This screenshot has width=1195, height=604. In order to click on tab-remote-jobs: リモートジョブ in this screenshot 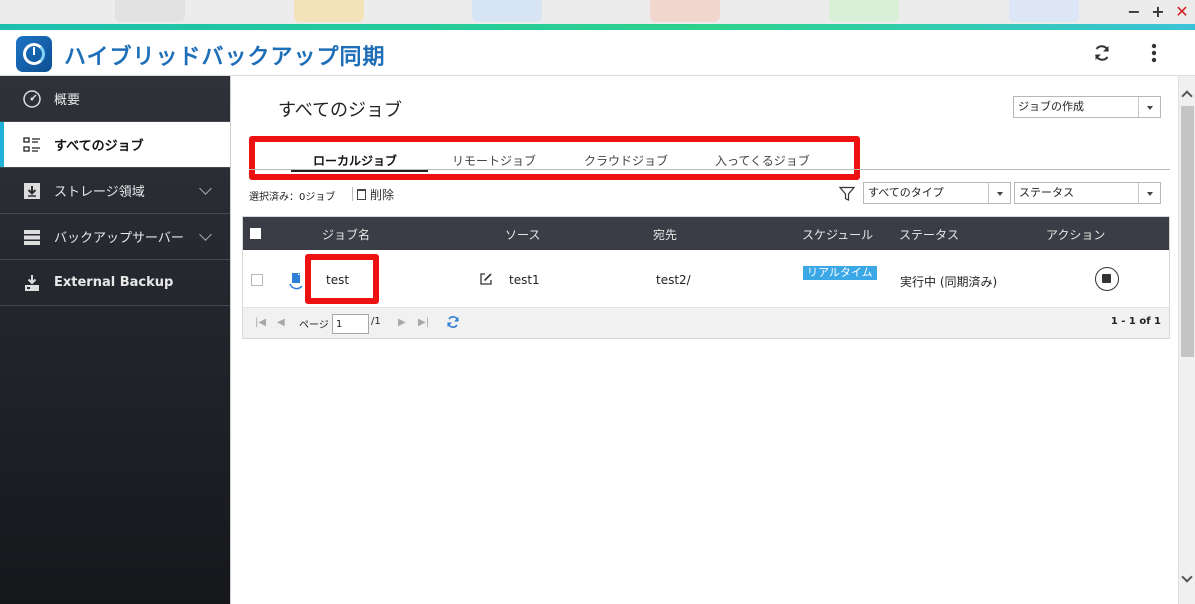, I will do `click(494, 160)`.